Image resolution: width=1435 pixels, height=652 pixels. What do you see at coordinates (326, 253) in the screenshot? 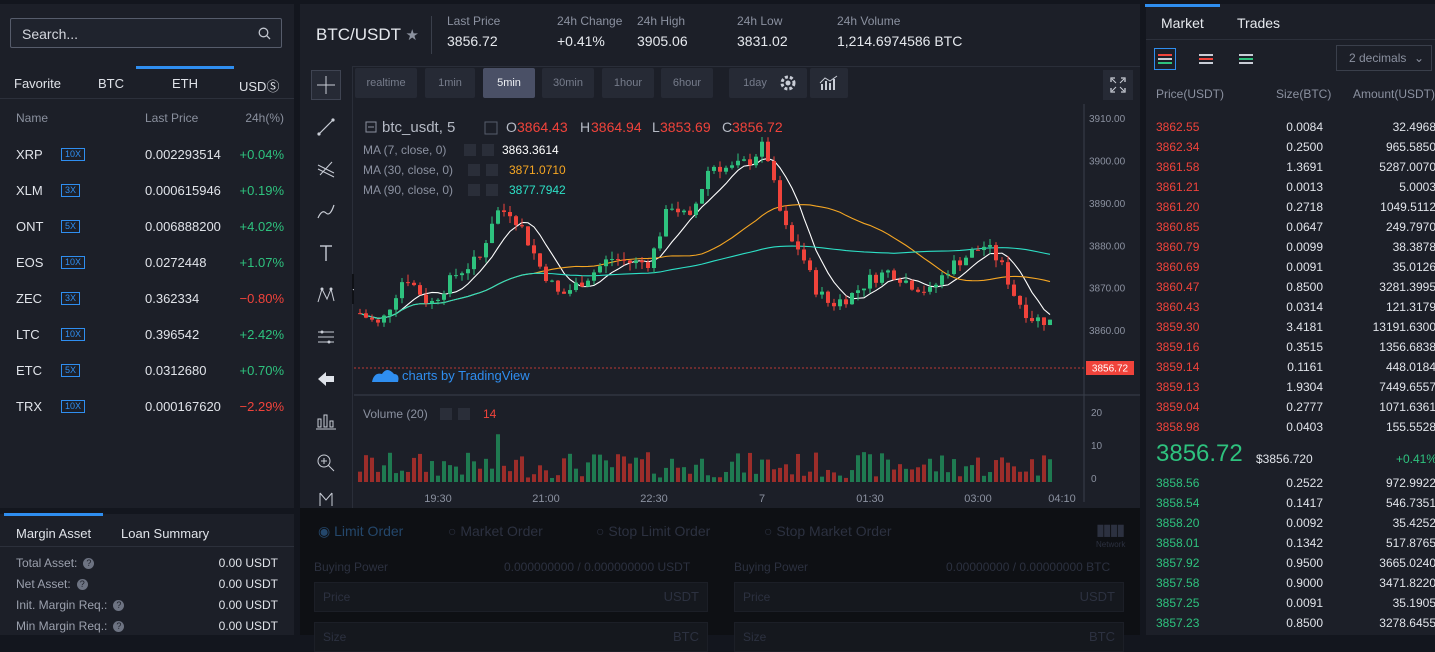
I see `text-tool-icon` at bounding box center [326, 253].